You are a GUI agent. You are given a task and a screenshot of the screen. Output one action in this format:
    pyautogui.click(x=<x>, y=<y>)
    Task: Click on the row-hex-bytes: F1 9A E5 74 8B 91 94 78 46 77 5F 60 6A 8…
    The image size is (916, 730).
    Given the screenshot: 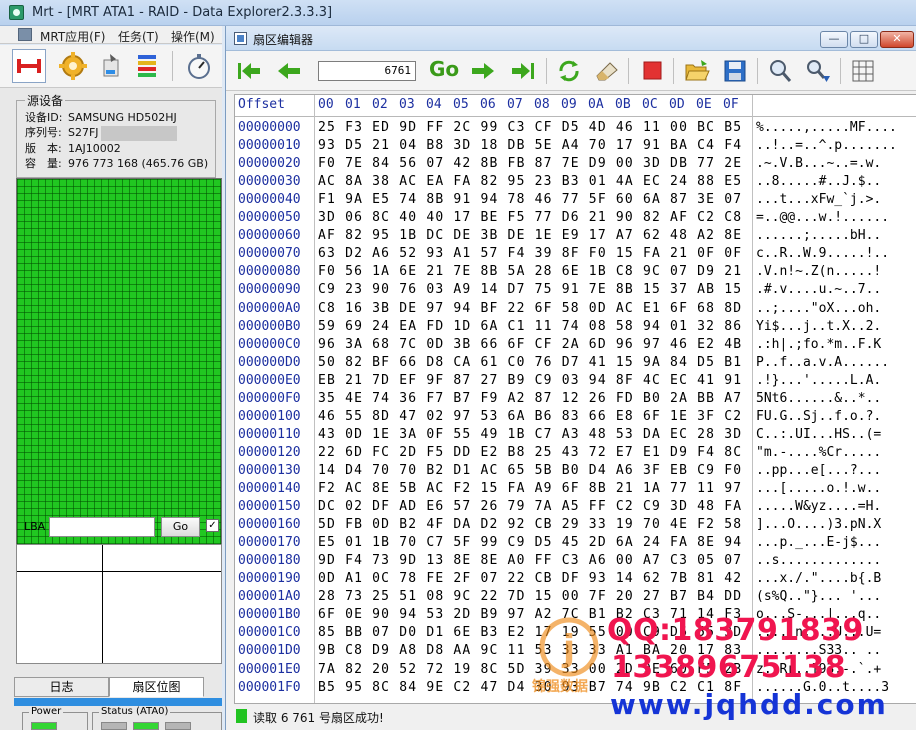 What is the action you would take?
    pyautogui.click(x=530, y=199)
    